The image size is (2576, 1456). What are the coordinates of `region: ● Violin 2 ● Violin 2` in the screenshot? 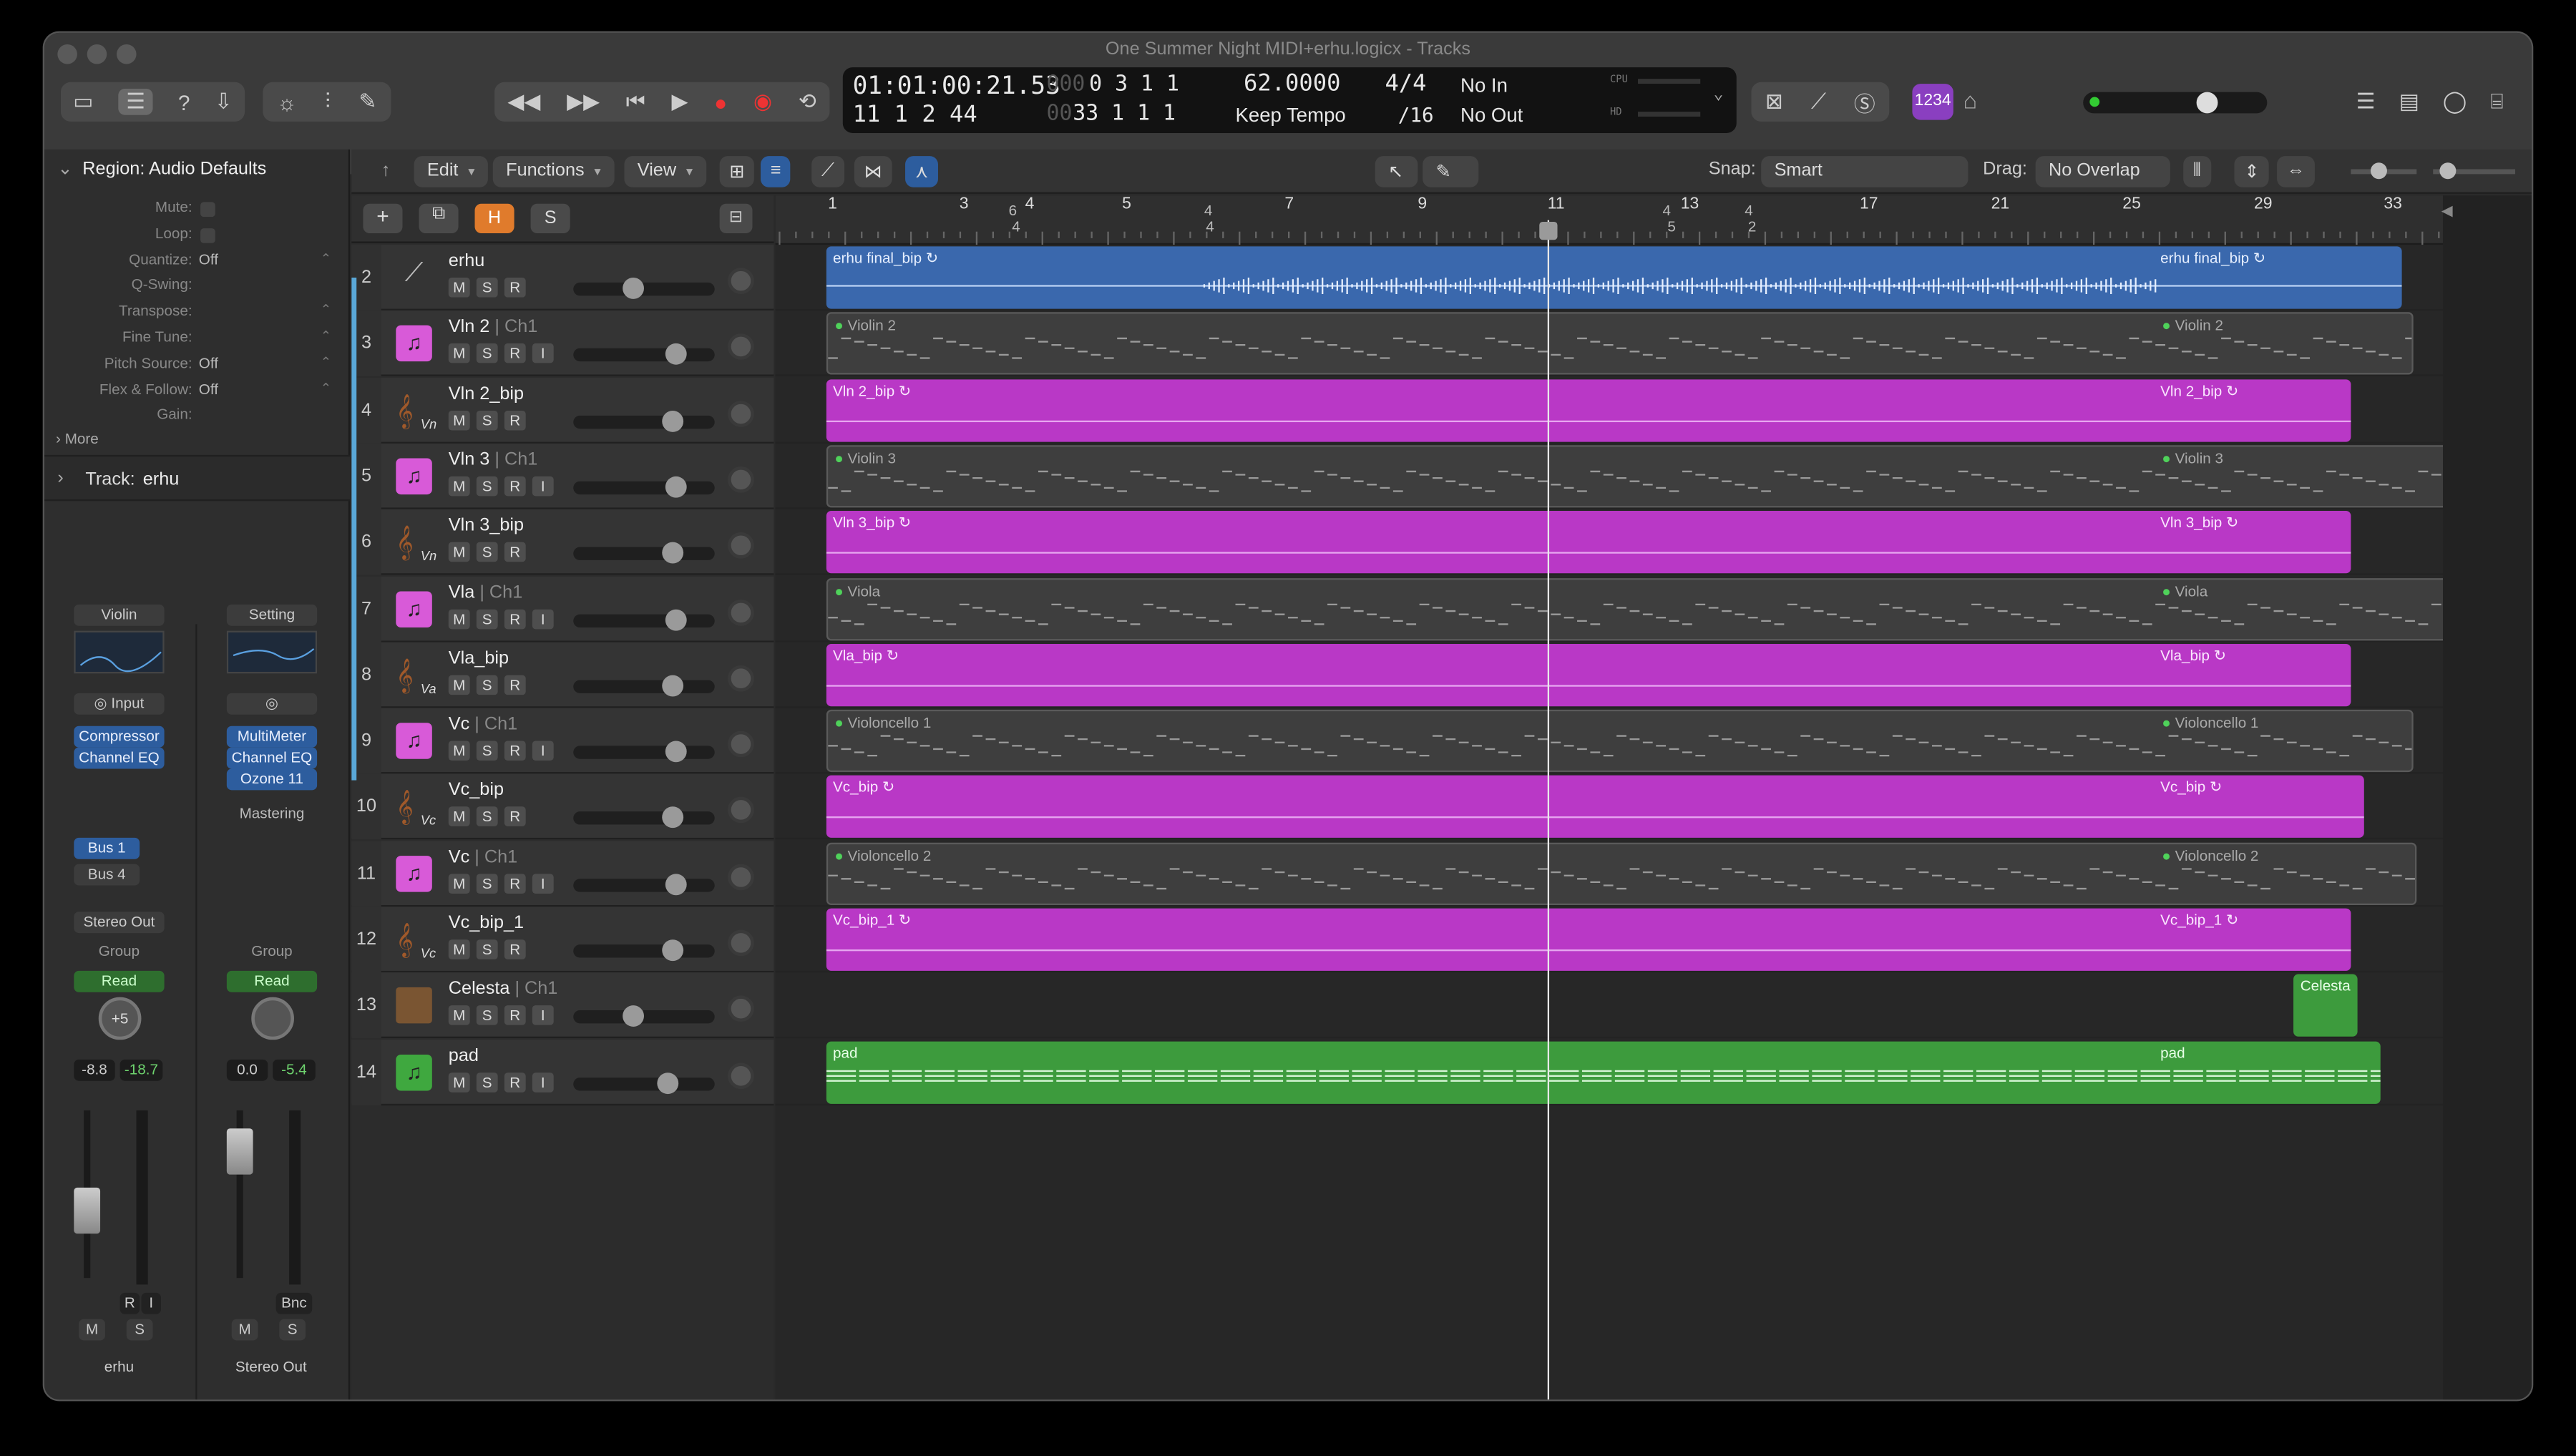 It's located at (1620, 344).